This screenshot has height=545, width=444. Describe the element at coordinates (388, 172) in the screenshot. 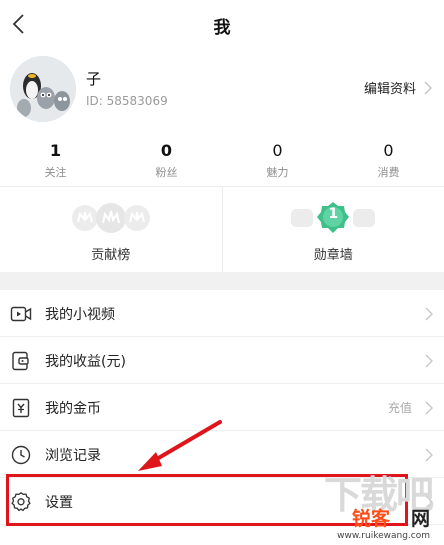

I see `stat-label: 消费` at that location.